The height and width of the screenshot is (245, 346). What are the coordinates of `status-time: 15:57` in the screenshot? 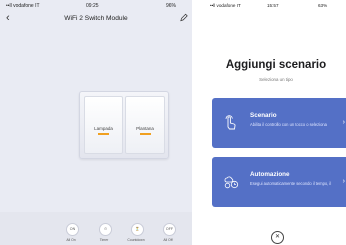 It's located at (273, 5).